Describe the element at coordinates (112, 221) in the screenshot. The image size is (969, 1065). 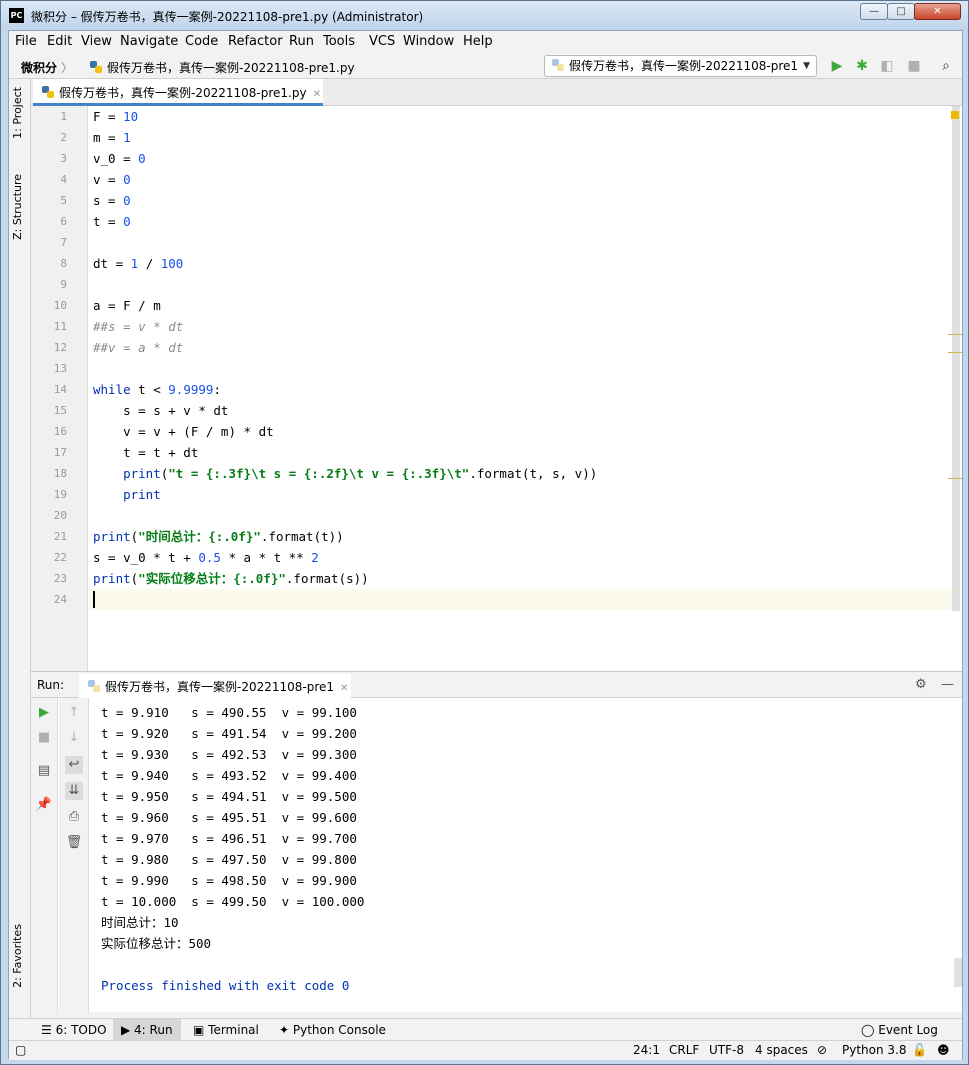
I see `code-line: t = 0` at that location.